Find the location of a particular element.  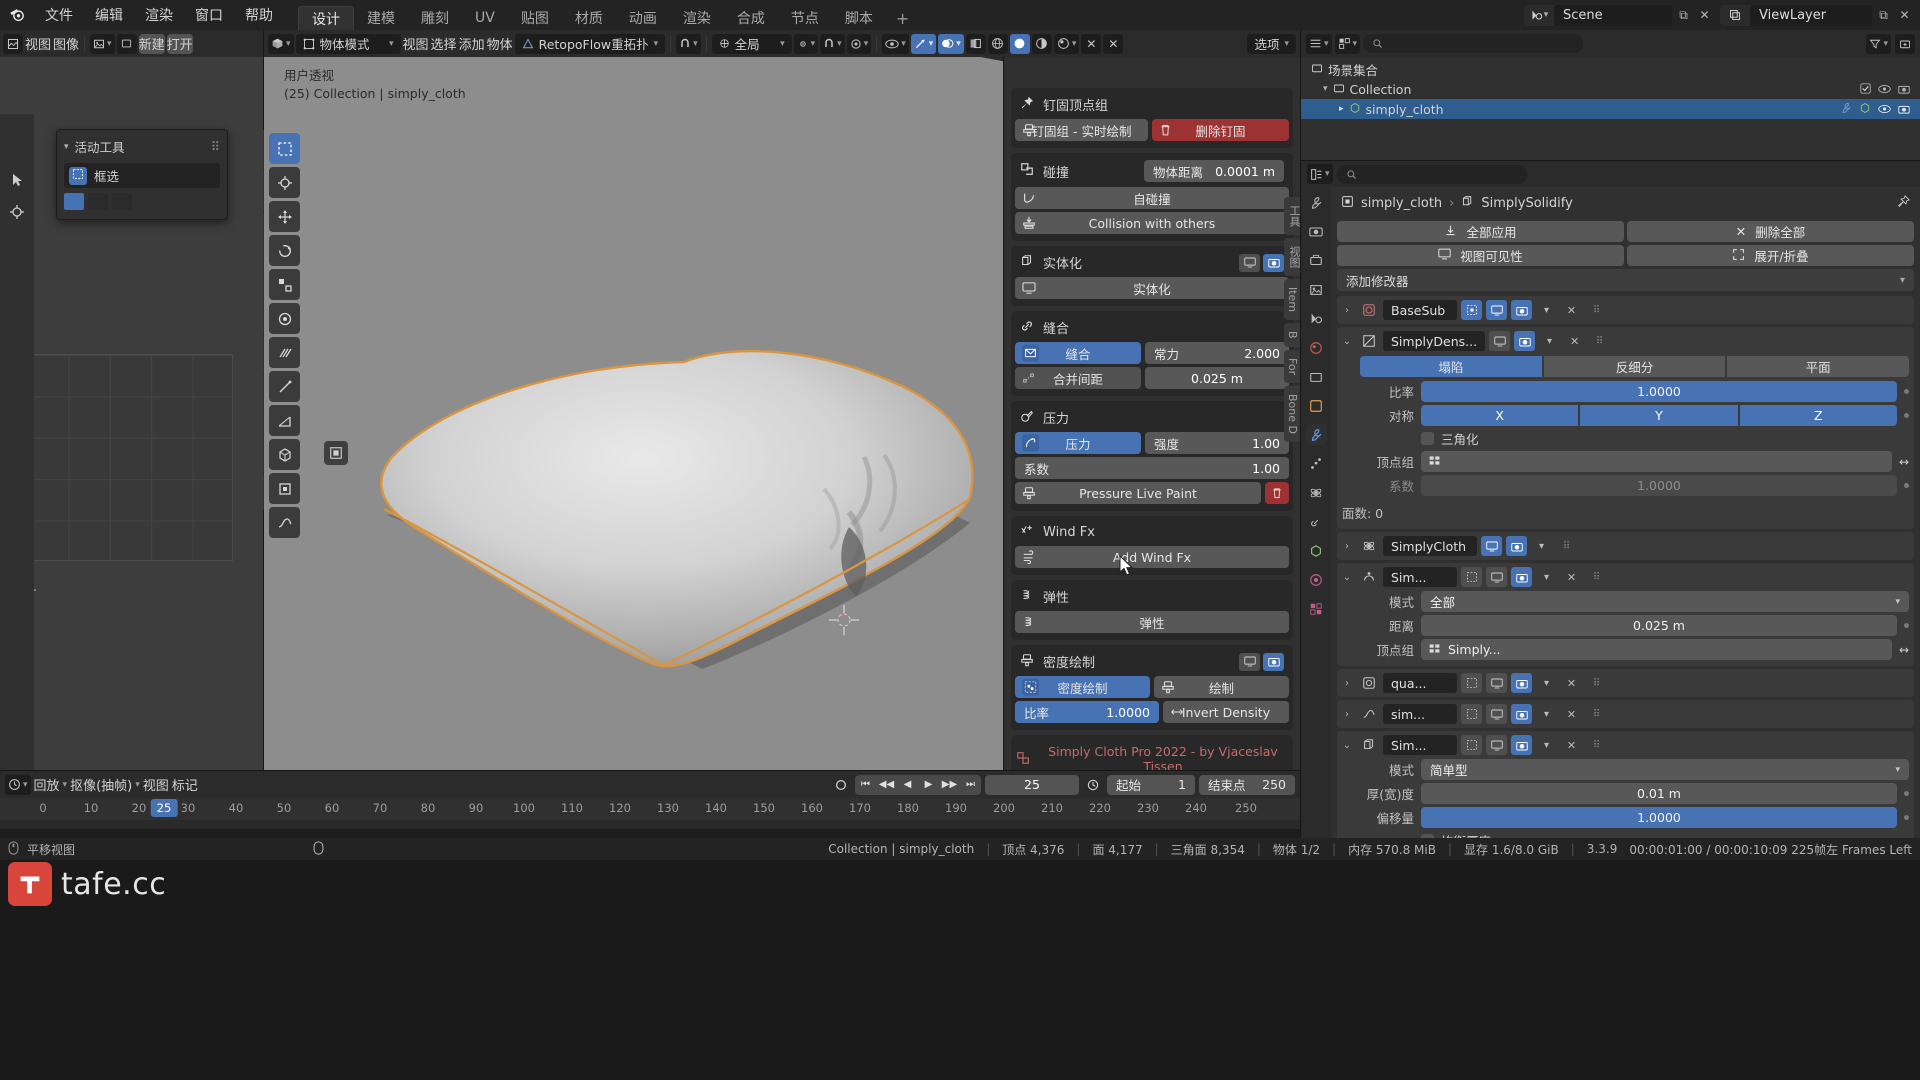

current-frame-field: 25 is located at coordinates (1032, 784).